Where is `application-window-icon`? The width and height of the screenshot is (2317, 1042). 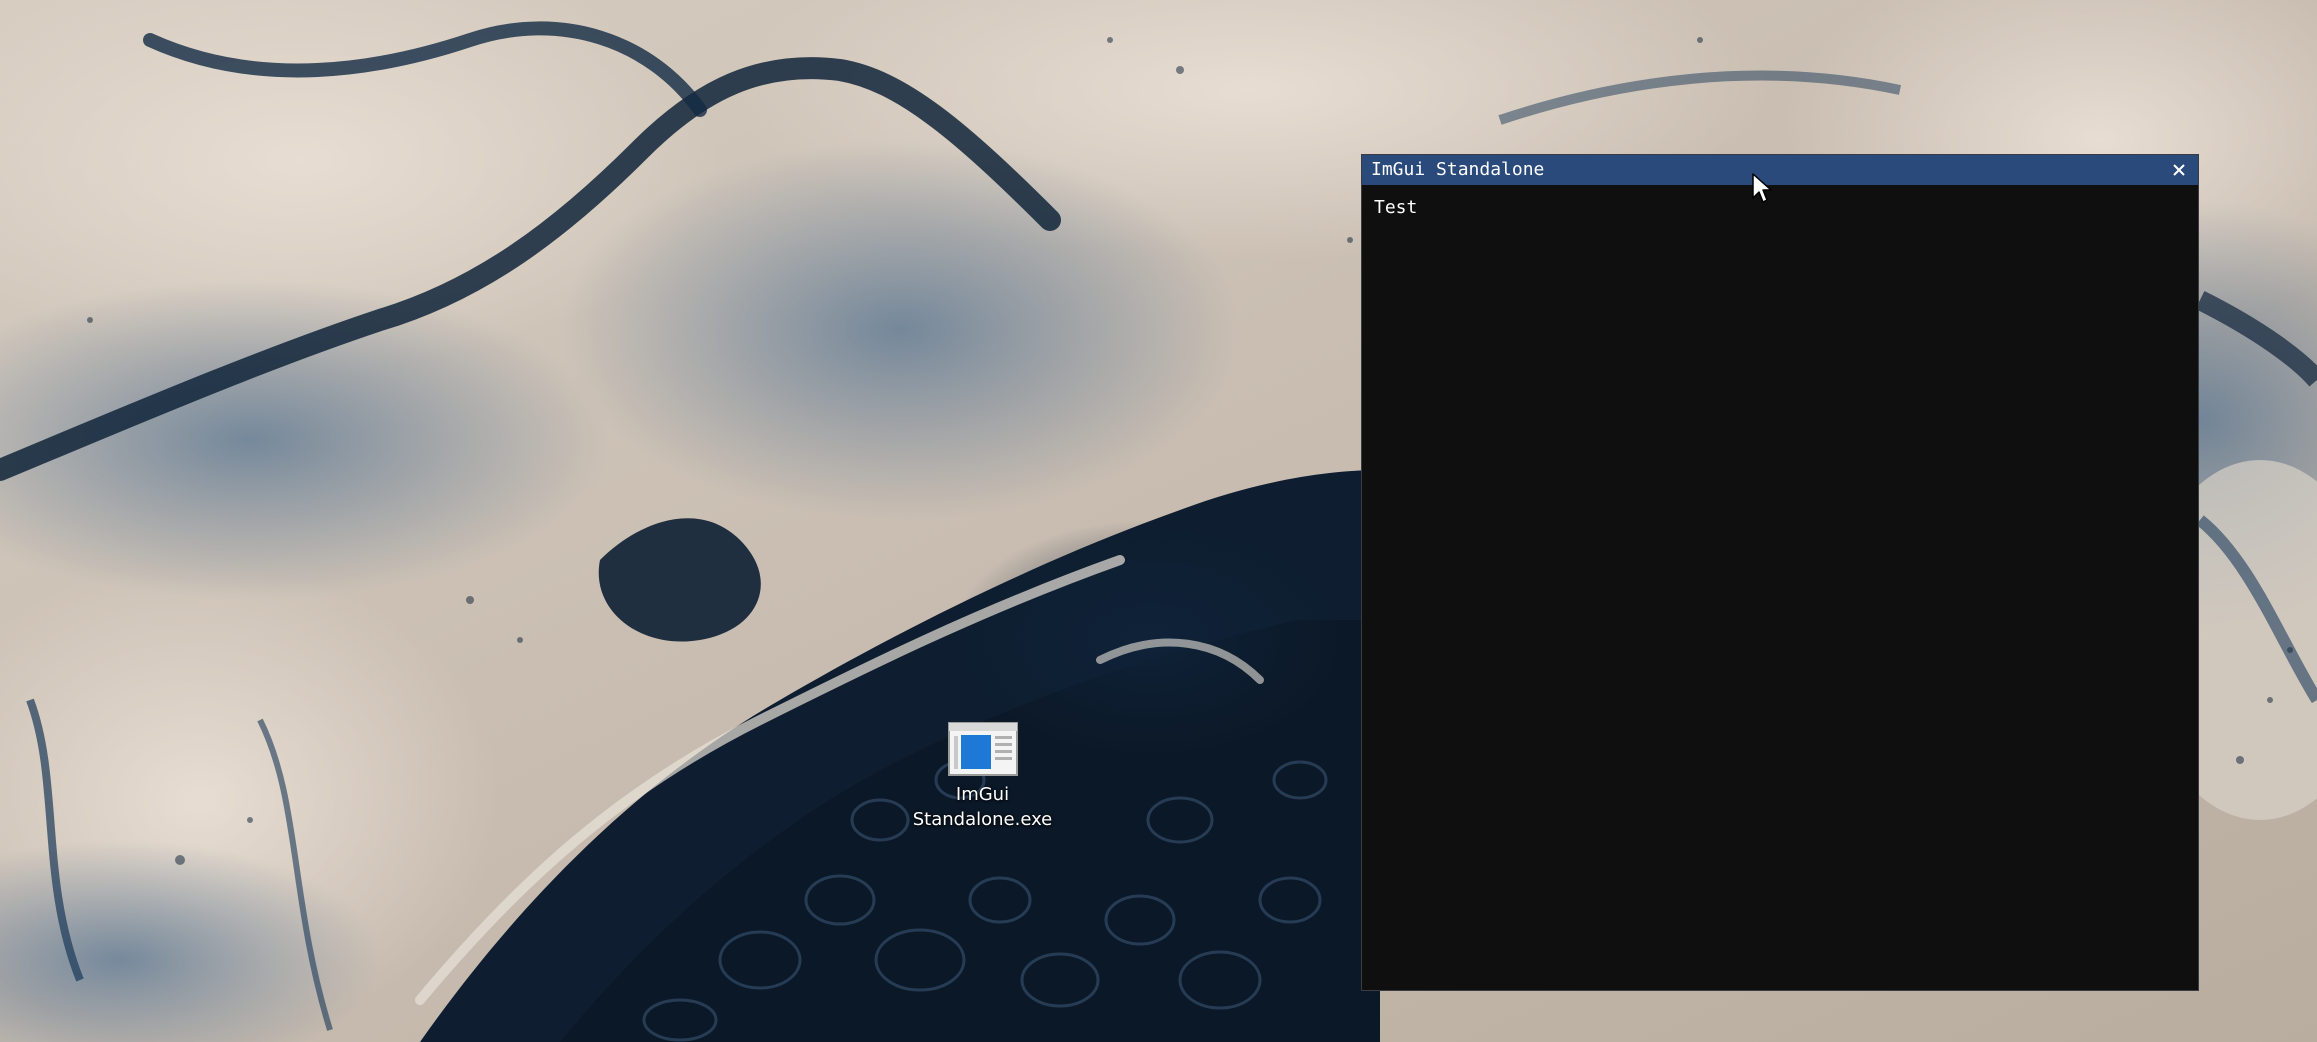 application-window-icon is located at coordinates (982, 749).